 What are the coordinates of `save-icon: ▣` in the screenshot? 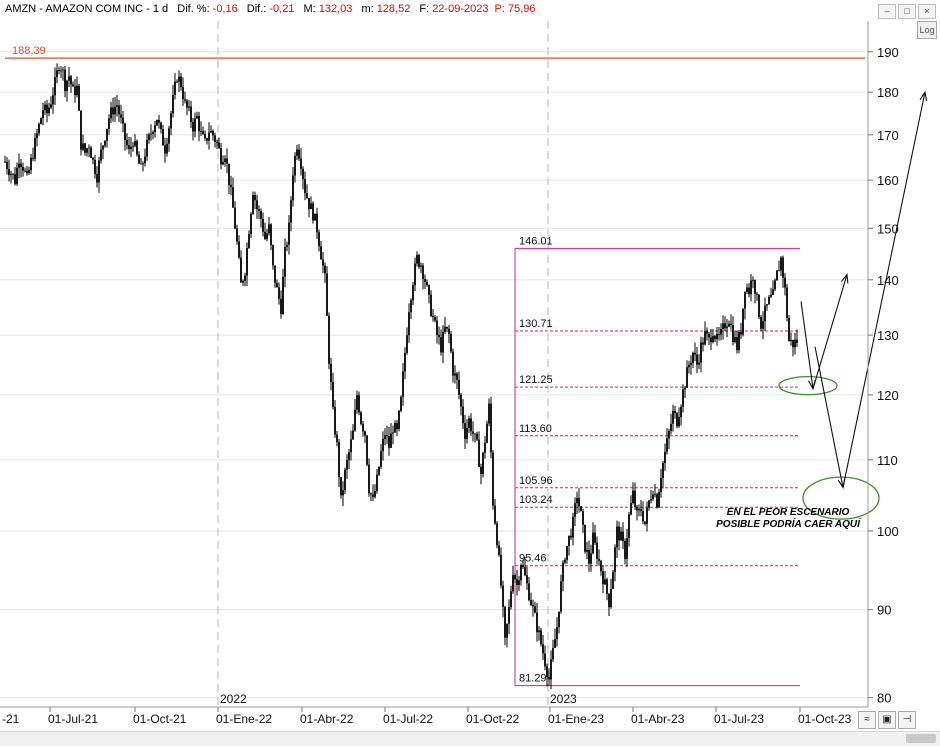 It's located at (887, 720).